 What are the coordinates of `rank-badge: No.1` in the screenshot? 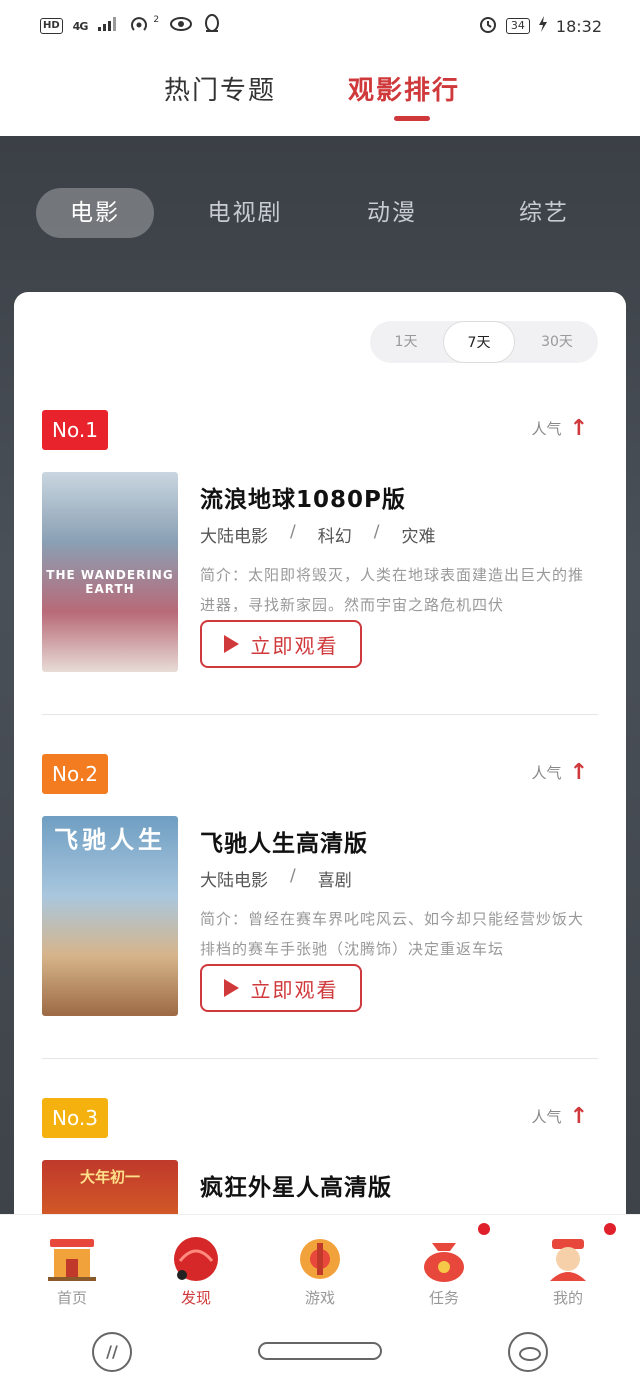 It's located at (75, 430).